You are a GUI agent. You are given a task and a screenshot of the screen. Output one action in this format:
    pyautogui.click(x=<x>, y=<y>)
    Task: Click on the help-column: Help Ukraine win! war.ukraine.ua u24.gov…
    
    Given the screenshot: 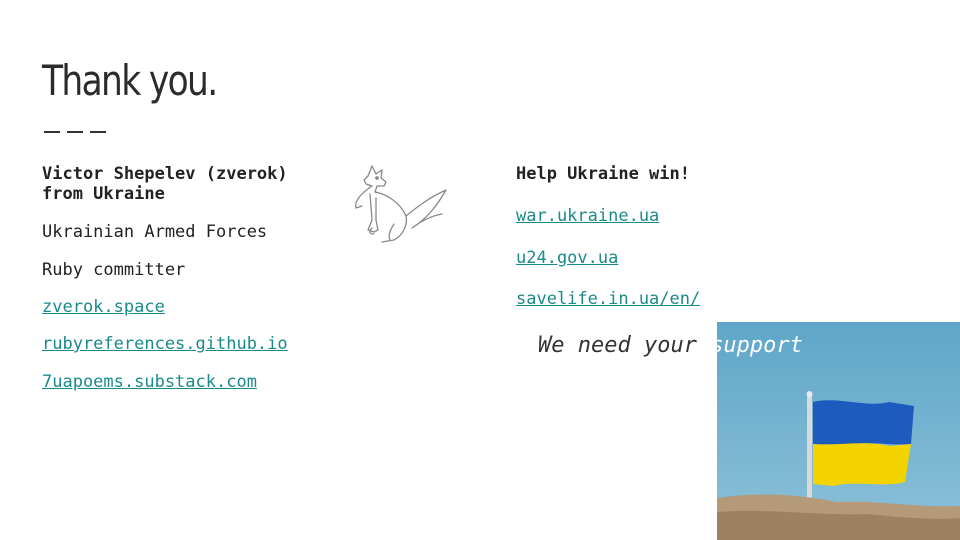 What is the action you would take?
    pyautogui.click(x=726, y=236)
    